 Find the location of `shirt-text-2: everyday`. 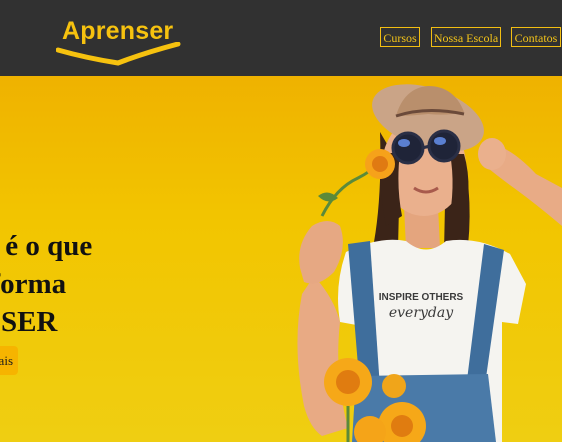

shirt-text-2: everyday is located at coordinates (421, 313).